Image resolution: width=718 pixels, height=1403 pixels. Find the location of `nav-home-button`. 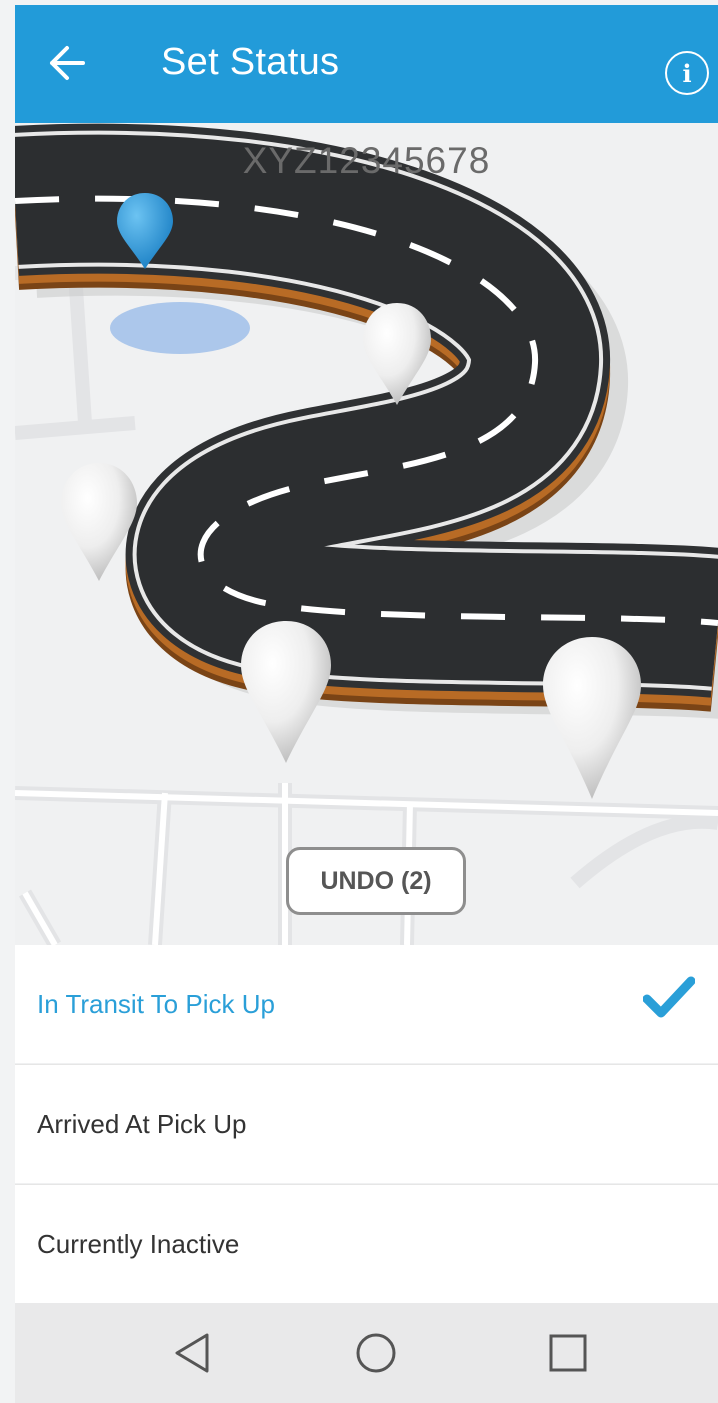

nav-home-button is located at coordinates (376, 1353).